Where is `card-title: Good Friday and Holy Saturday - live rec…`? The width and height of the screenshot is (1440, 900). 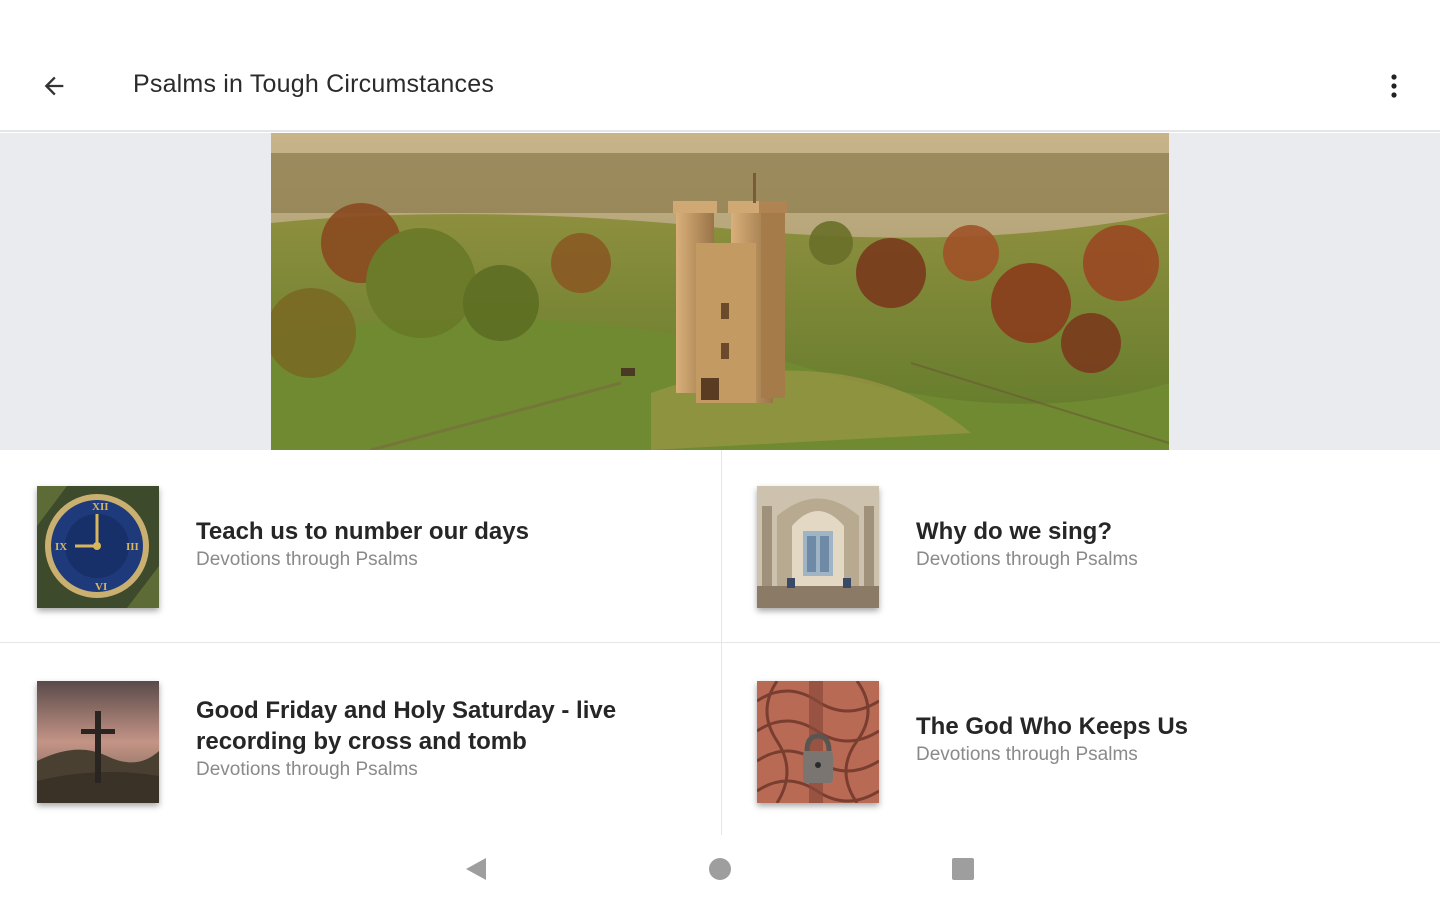
card-title: Good Friday and Holy Saturday - live rec… is located at coordinates (406, 726).